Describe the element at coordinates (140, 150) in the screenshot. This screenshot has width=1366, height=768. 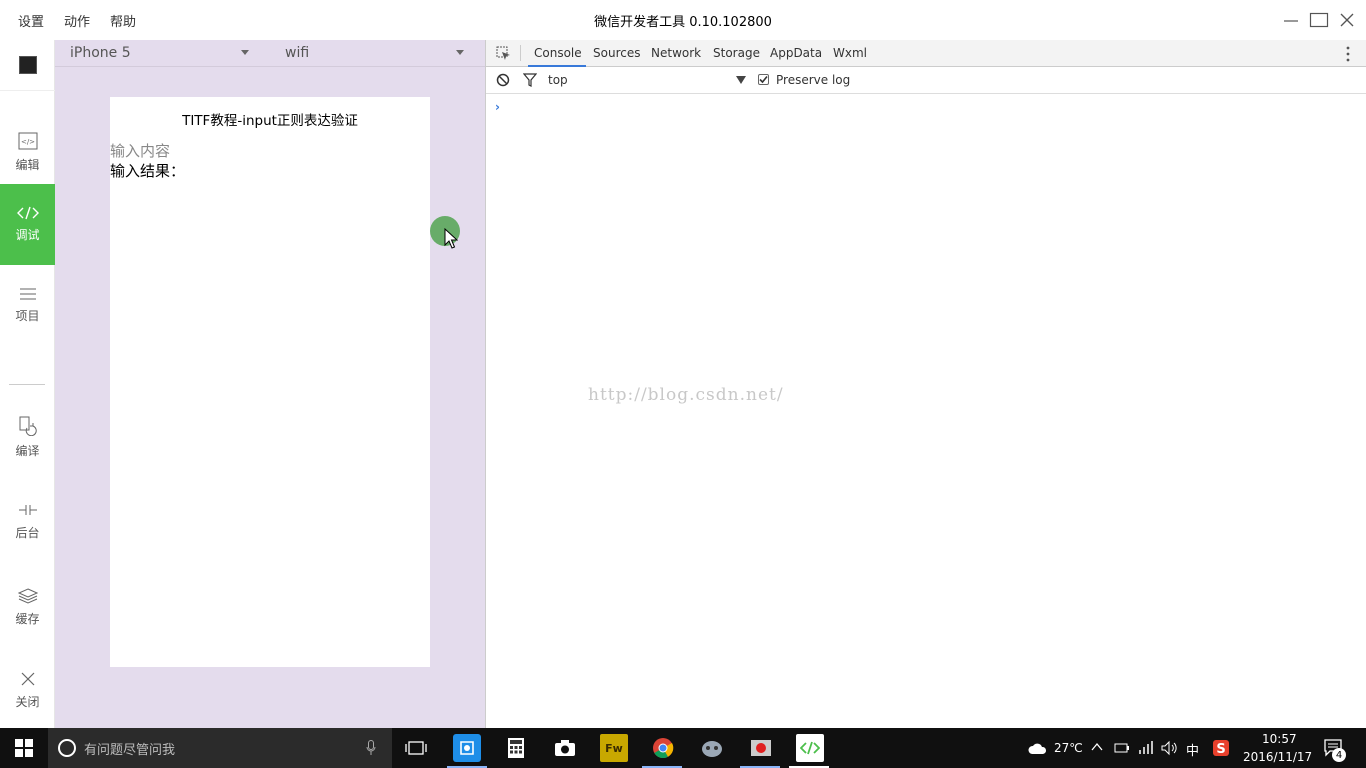
I see `content-input: 输入内容` at that location.